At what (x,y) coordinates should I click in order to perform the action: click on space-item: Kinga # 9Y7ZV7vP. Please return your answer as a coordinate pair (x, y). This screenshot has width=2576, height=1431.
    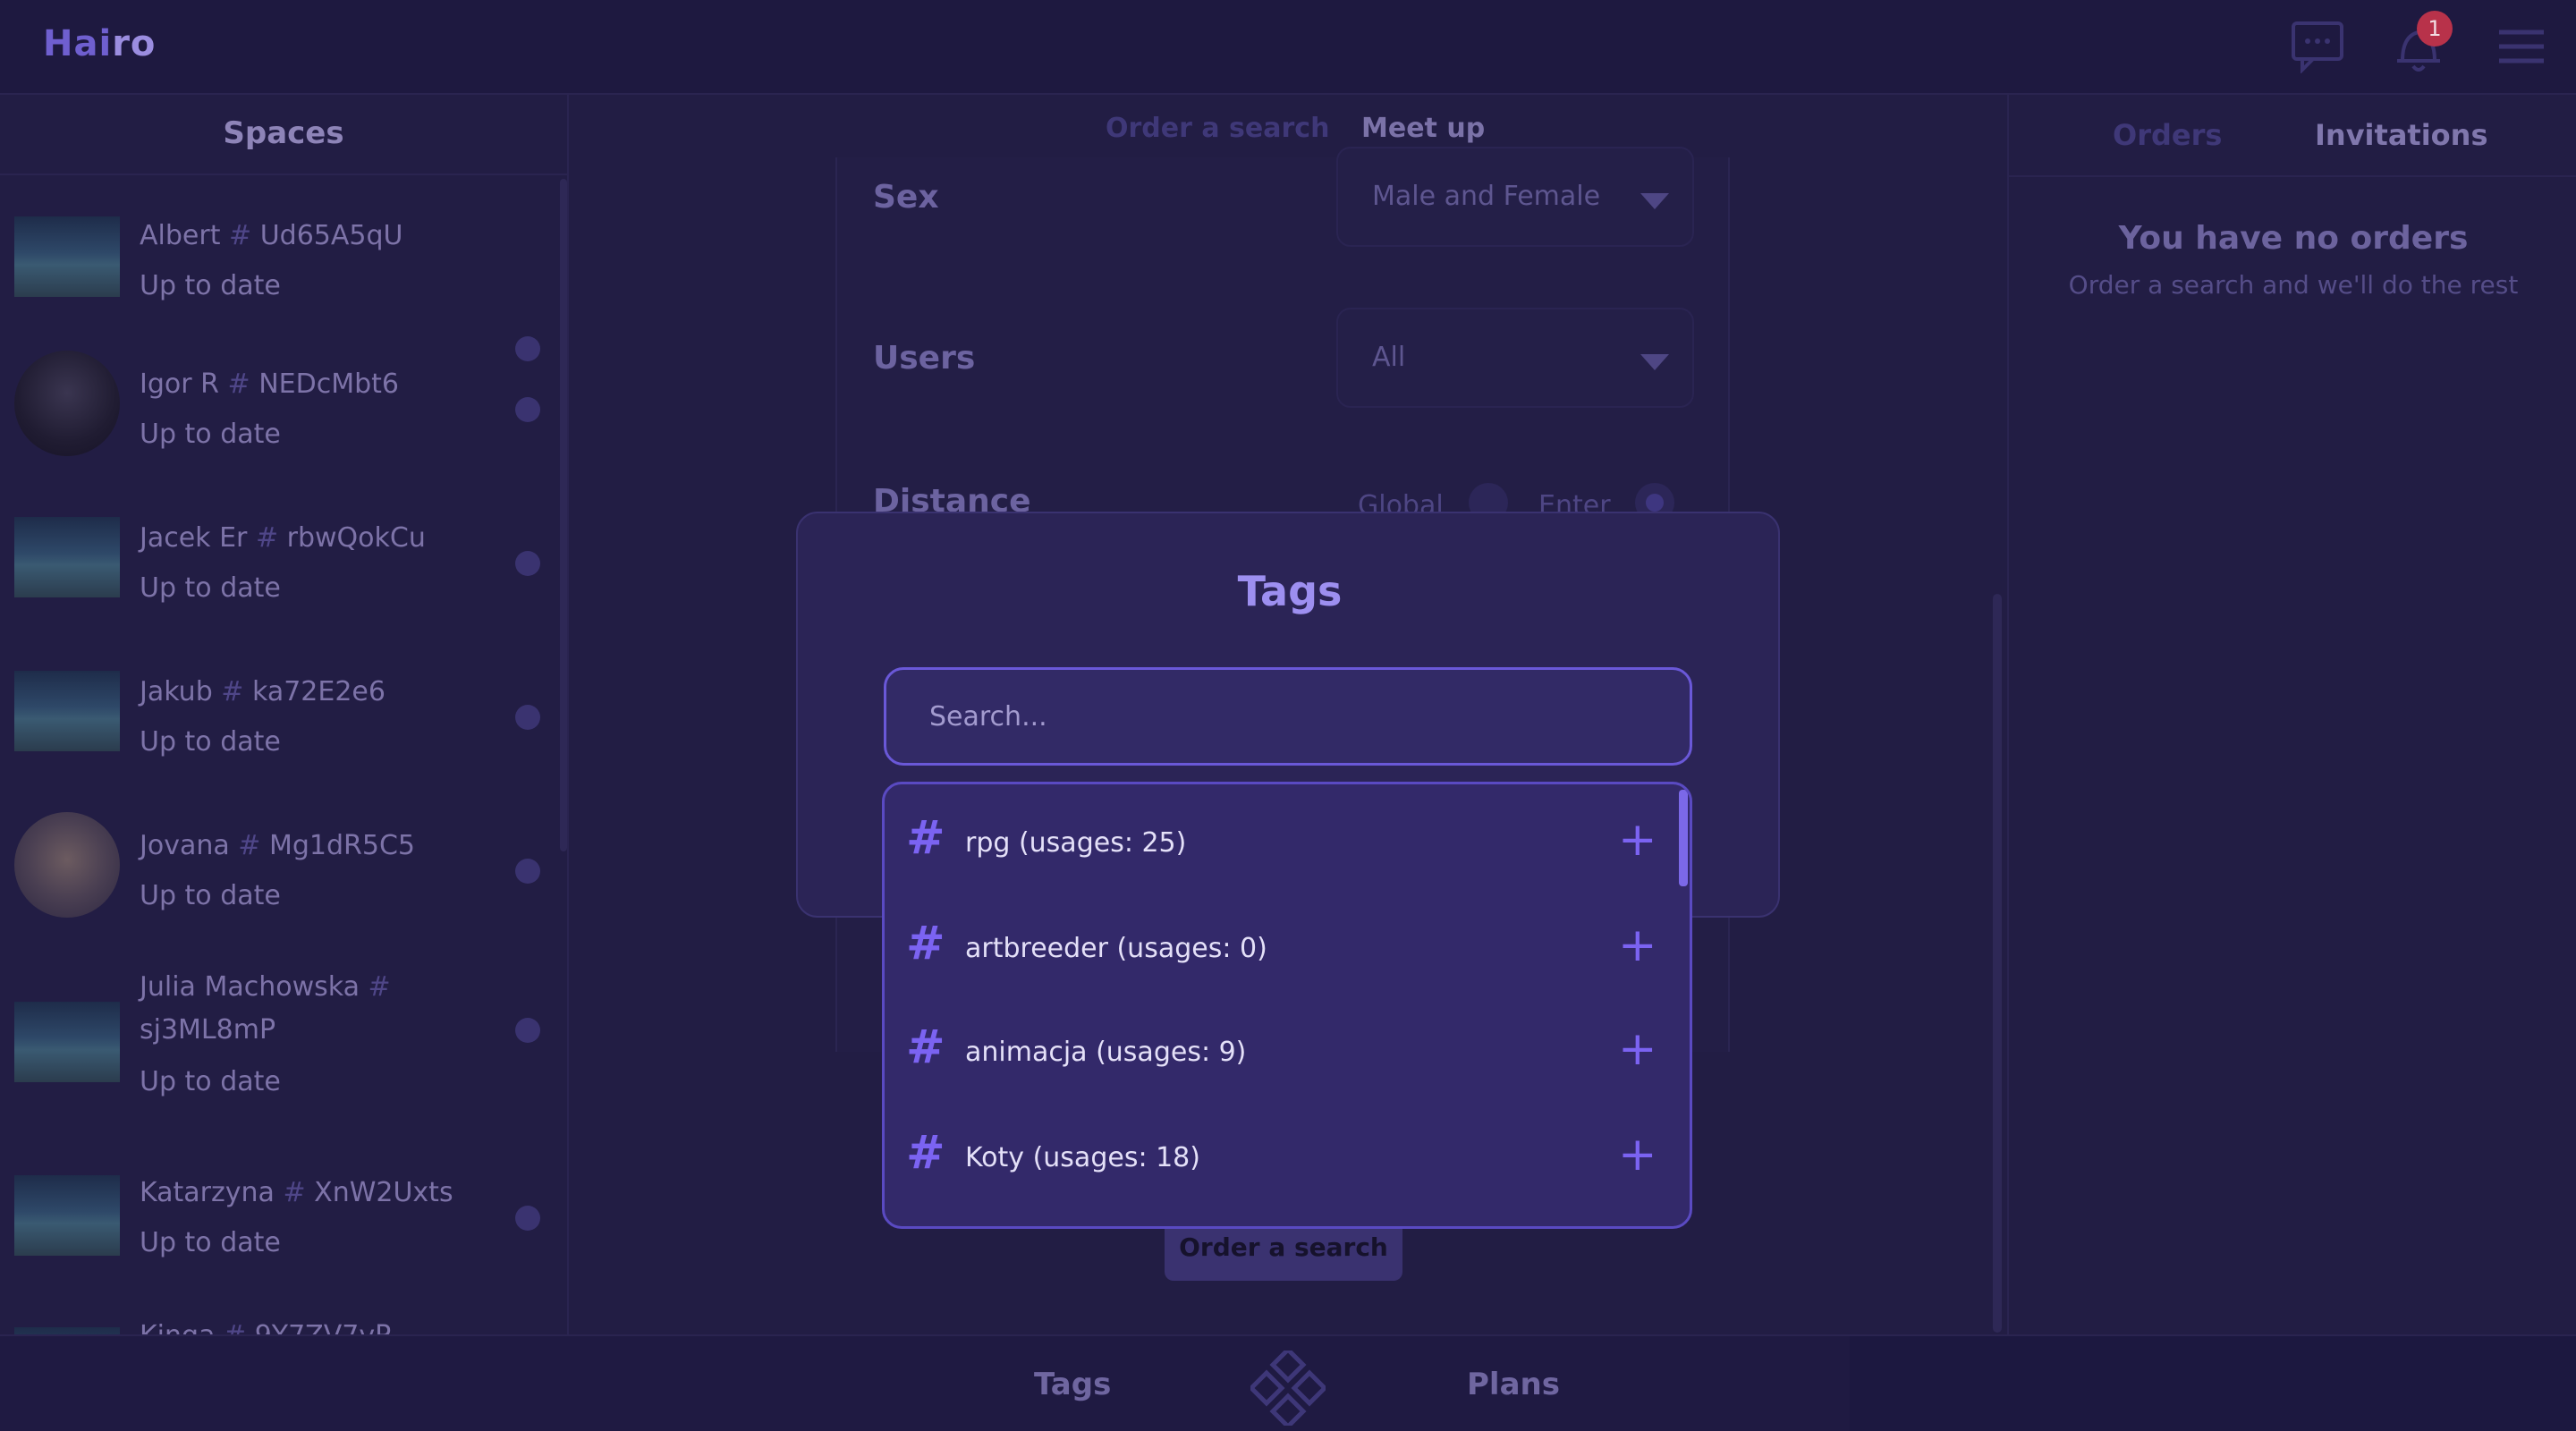
    Looking at the image, I should click on (283, 1325).